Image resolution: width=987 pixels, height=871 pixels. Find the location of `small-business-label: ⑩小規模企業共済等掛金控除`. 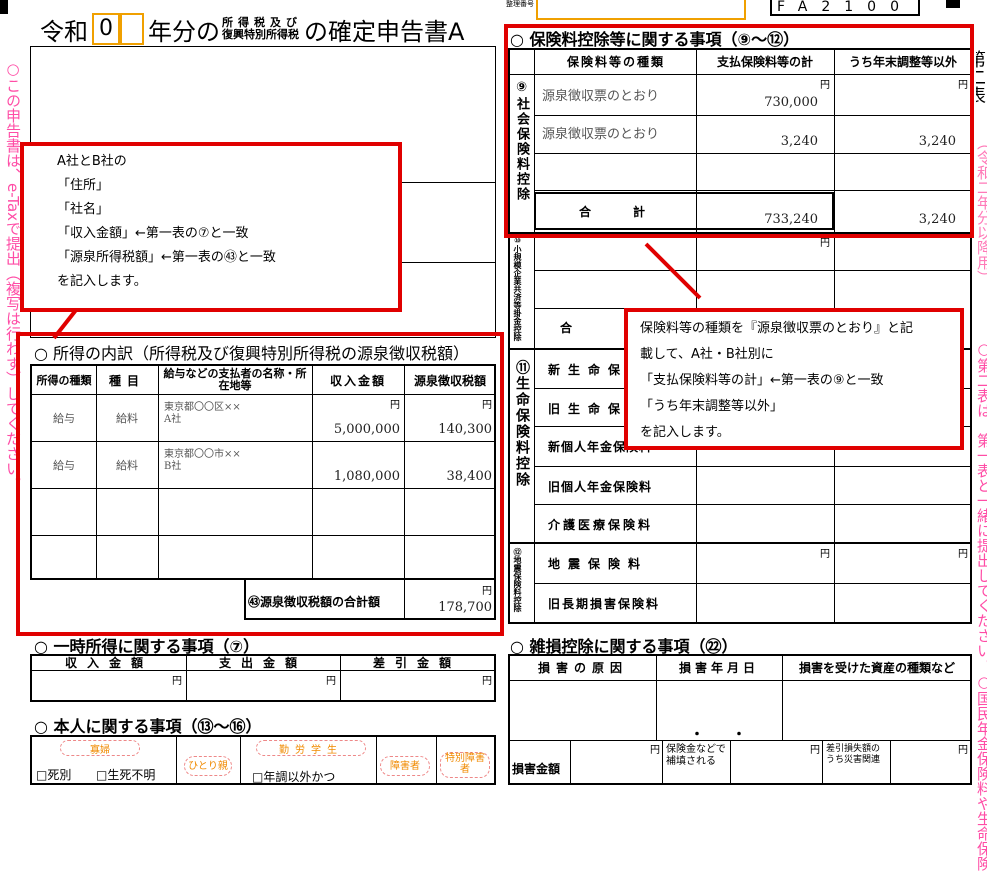

small-business-label: ⑩小規模企業共済等掛金控除 is located at coordinates (517, 288).